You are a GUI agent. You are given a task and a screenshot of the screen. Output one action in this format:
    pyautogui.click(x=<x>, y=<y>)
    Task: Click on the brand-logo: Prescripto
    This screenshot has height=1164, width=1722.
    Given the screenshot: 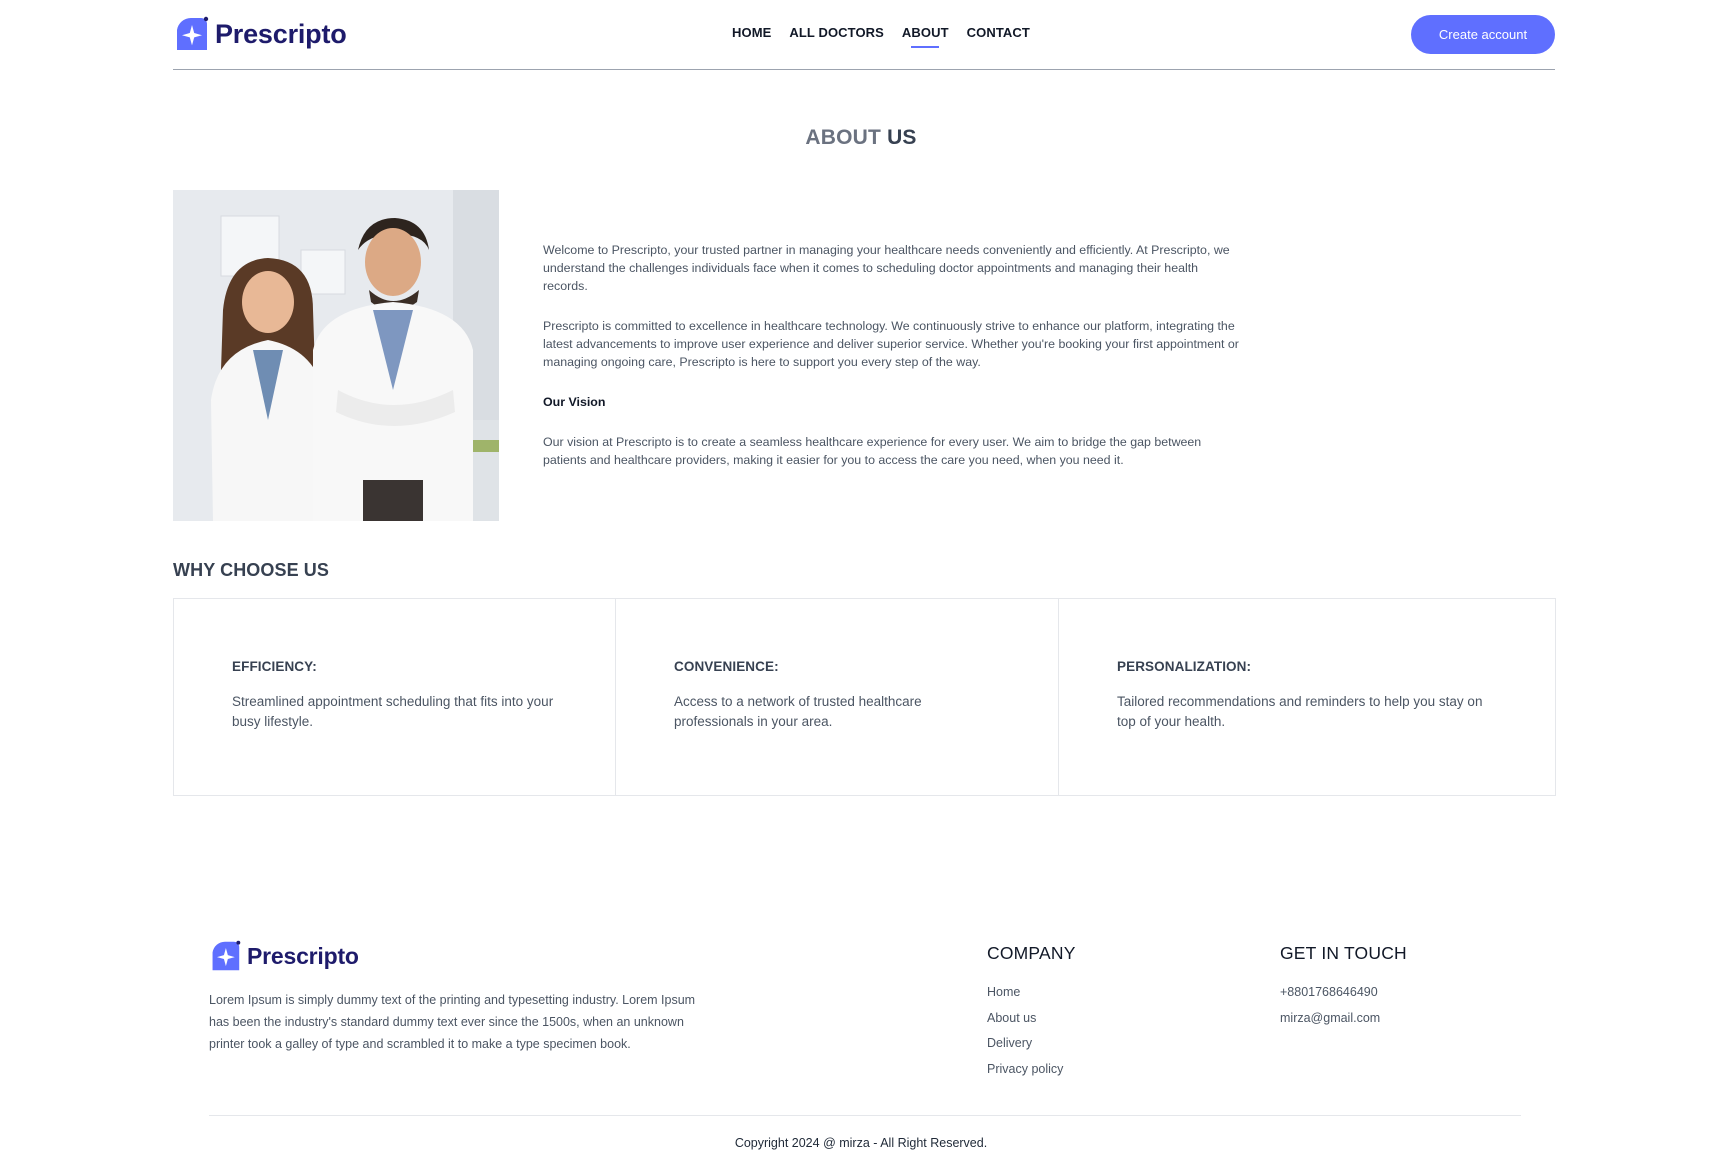 What is the action you would take?
    pyautogui.click(x=260, y=34)
    